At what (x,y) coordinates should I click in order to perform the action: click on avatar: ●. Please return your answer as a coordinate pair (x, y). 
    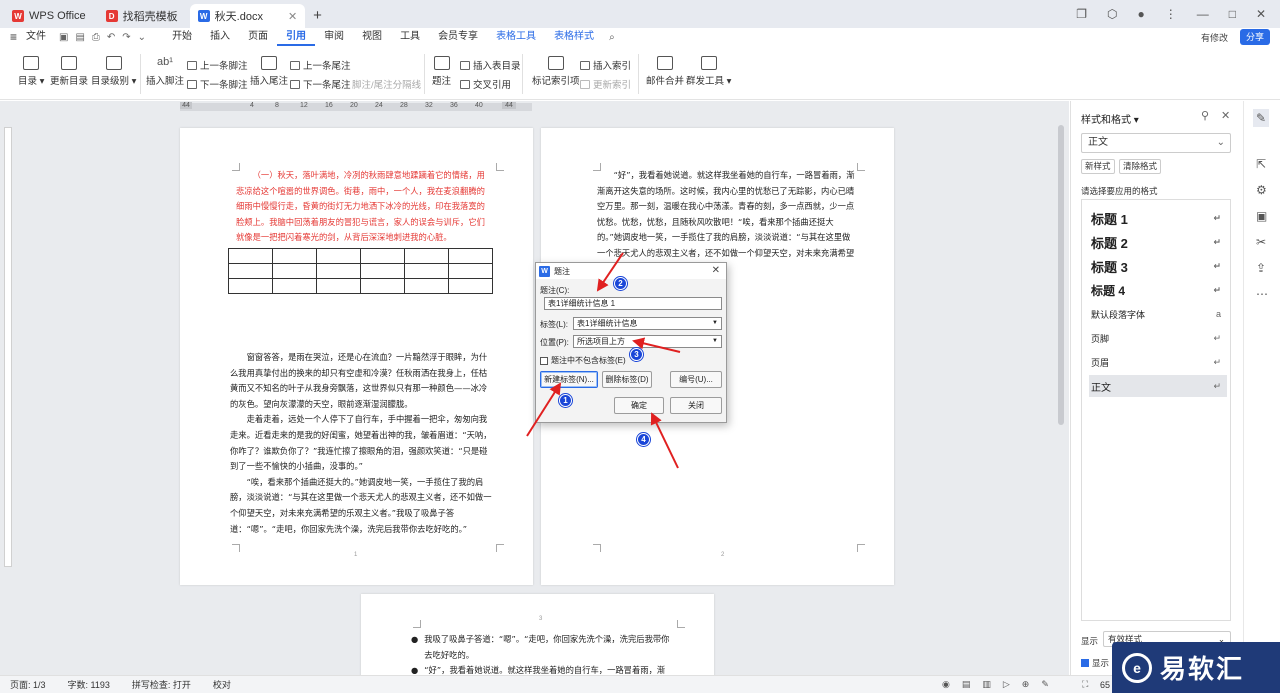
    Looking at the image, I should click on (1140, 14).